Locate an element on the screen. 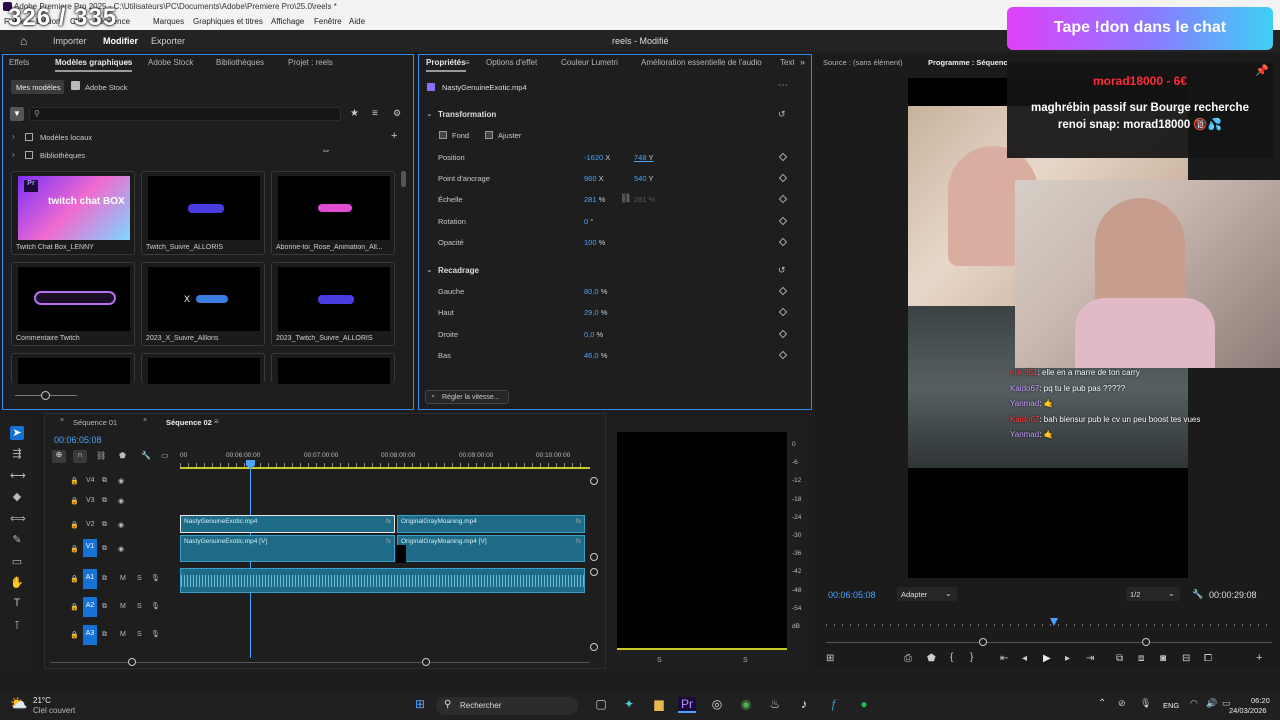  list-view-icon: ≡ is located at coordinates (375, 113).